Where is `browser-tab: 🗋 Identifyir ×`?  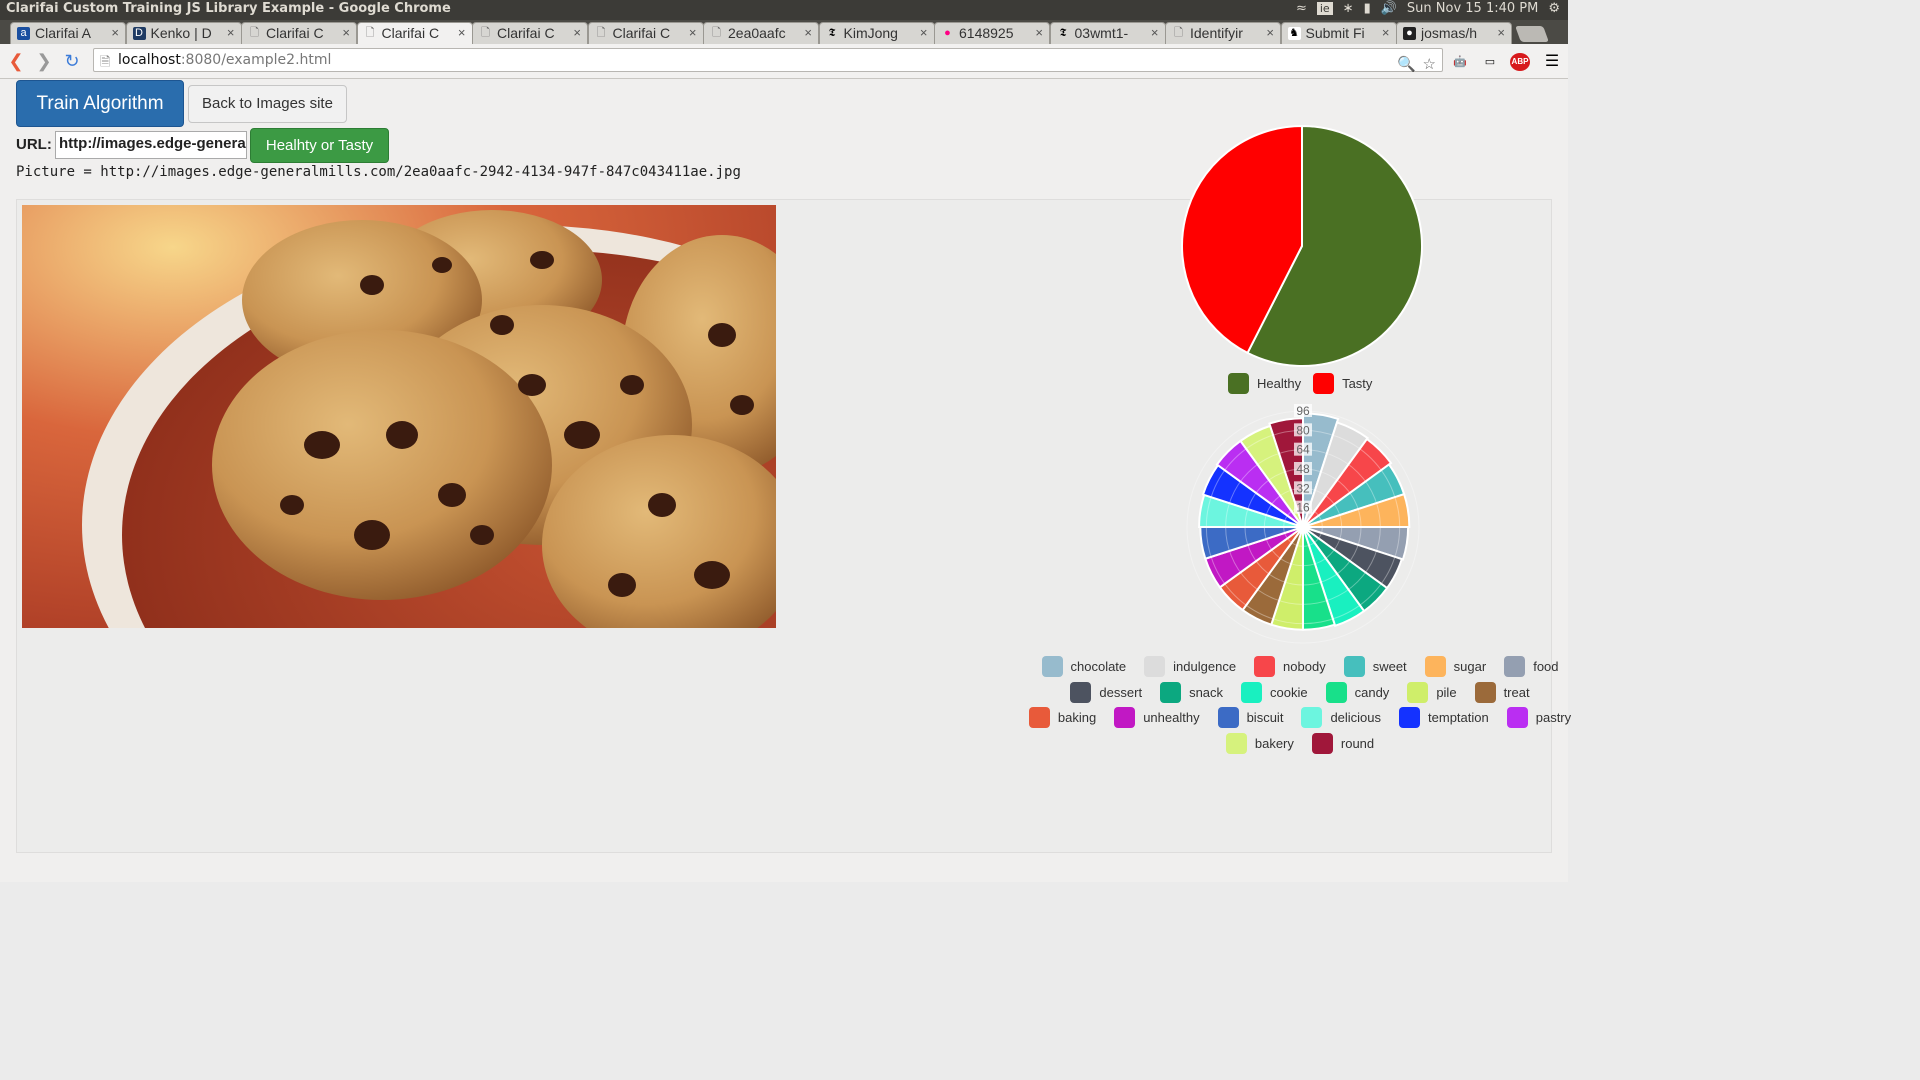
browser-tab: 🗋 Identifyir × is located at coordinates (1223, 33).